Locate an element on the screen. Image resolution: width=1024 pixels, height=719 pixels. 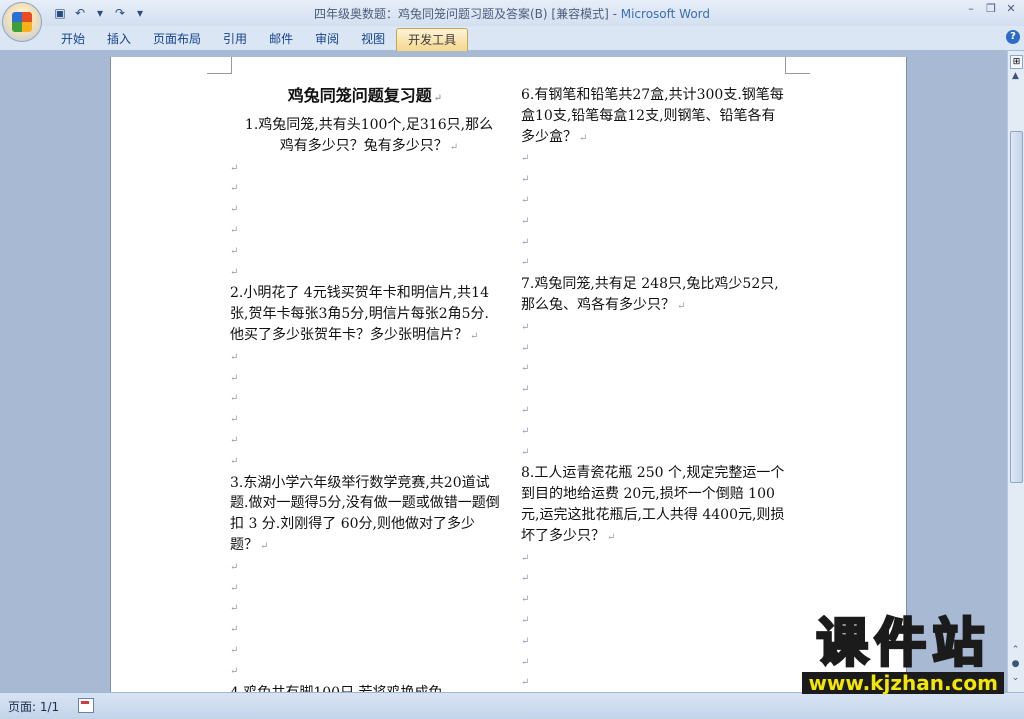
crop-mark-left is located at coordinates (219, 65).